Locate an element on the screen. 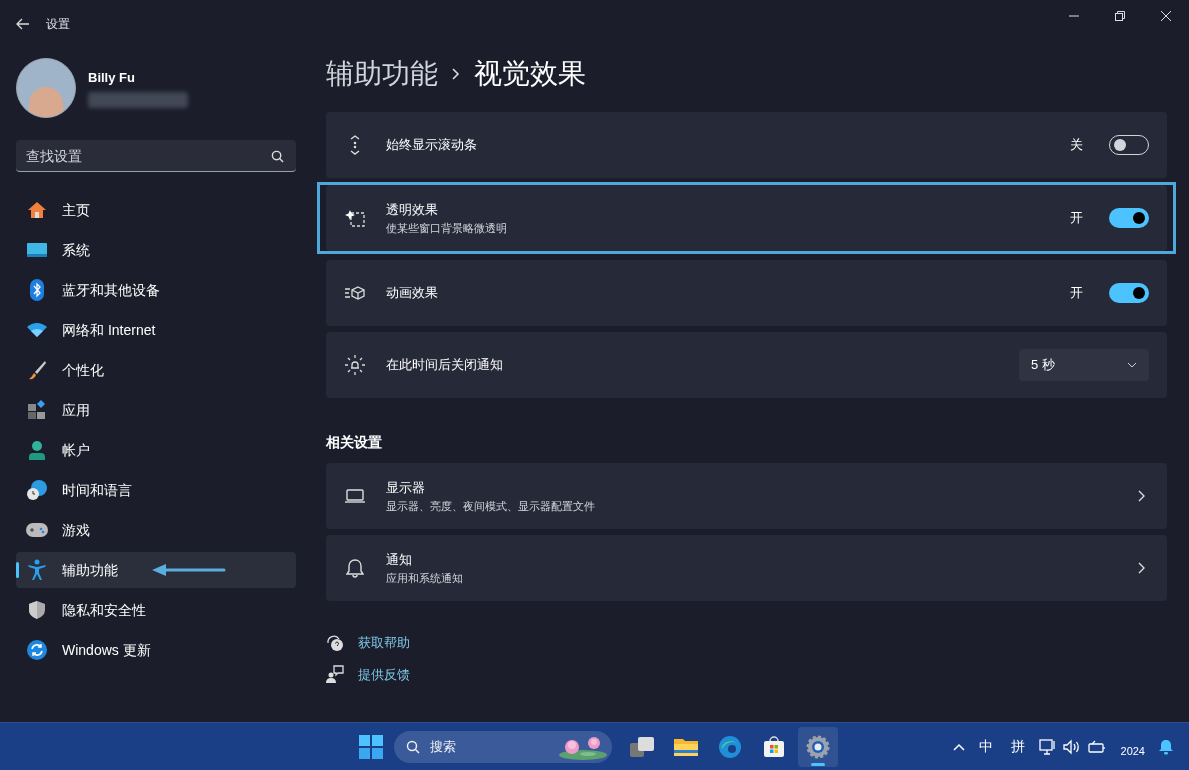  setting-description: 显示器、亮度、夜间模式、显示器配置文件 is located at coordinates (491, 506).